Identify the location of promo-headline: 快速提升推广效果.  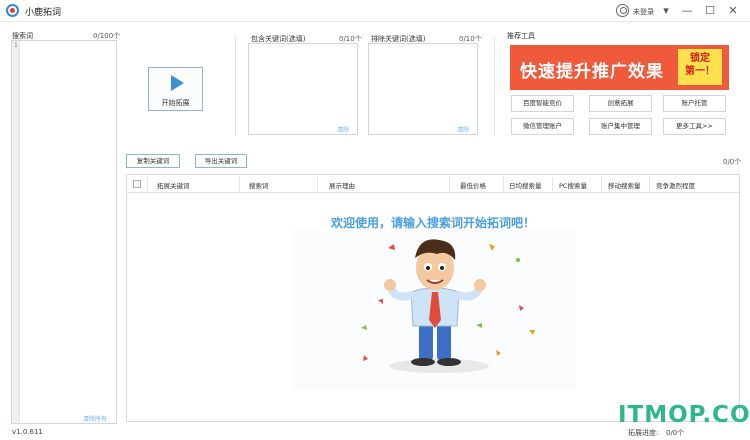
(592, 72).